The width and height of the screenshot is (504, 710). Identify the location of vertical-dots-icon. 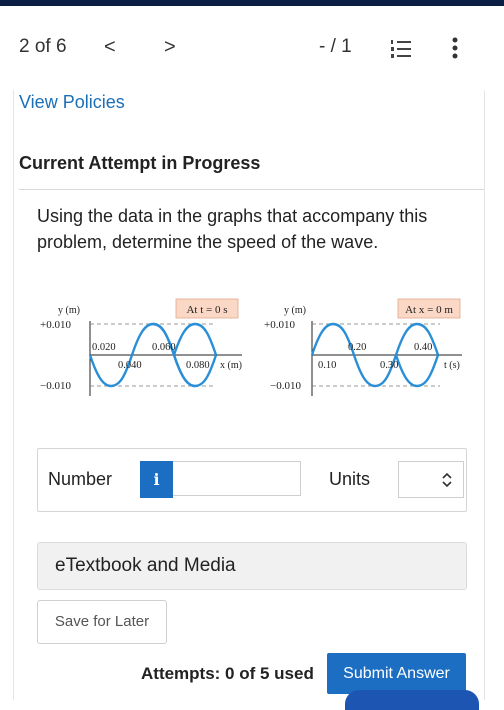
(455, 48).